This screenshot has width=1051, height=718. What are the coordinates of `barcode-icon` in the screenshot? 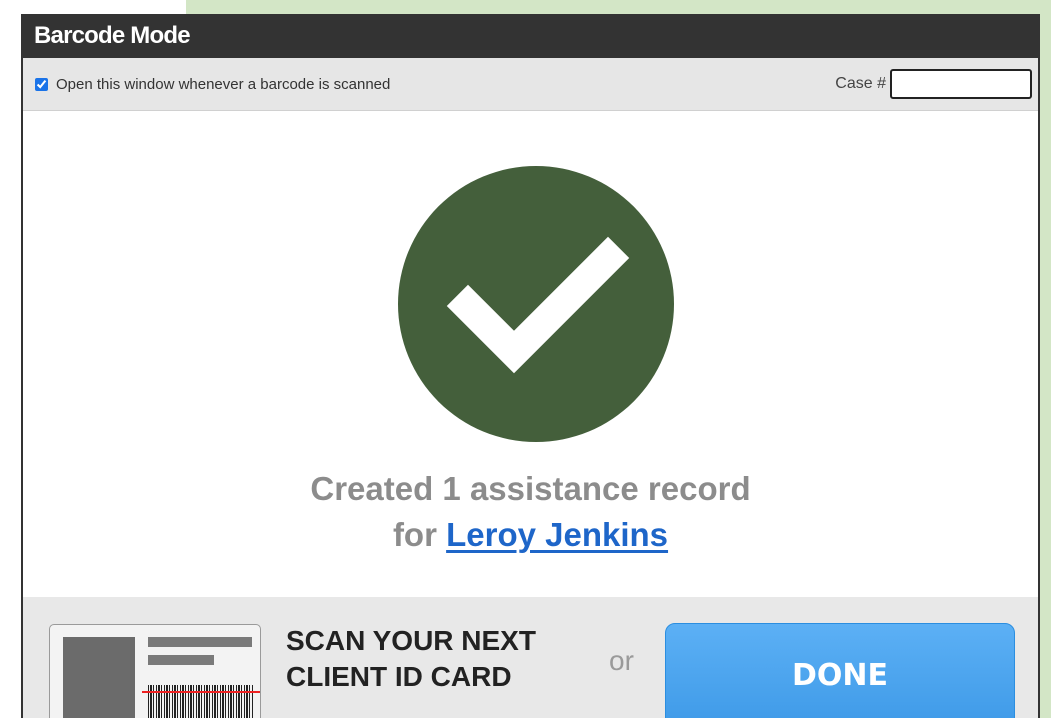 It's located at (200, 701).